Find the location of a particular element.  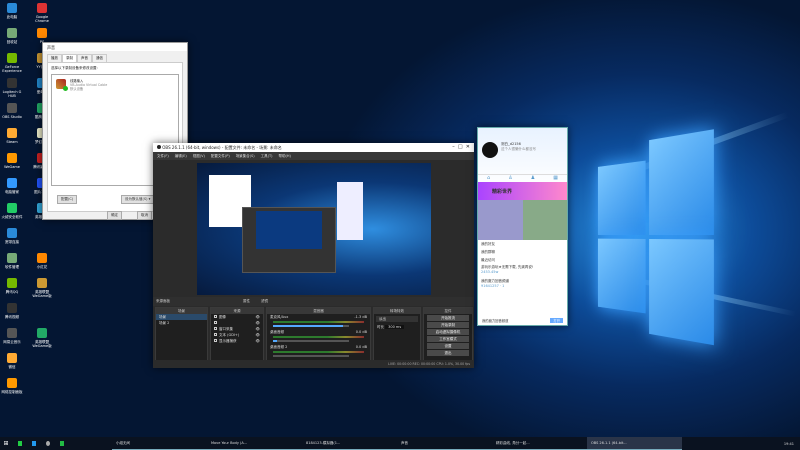

desktop-icon: 小红花 is located at coordinates (42, 261).